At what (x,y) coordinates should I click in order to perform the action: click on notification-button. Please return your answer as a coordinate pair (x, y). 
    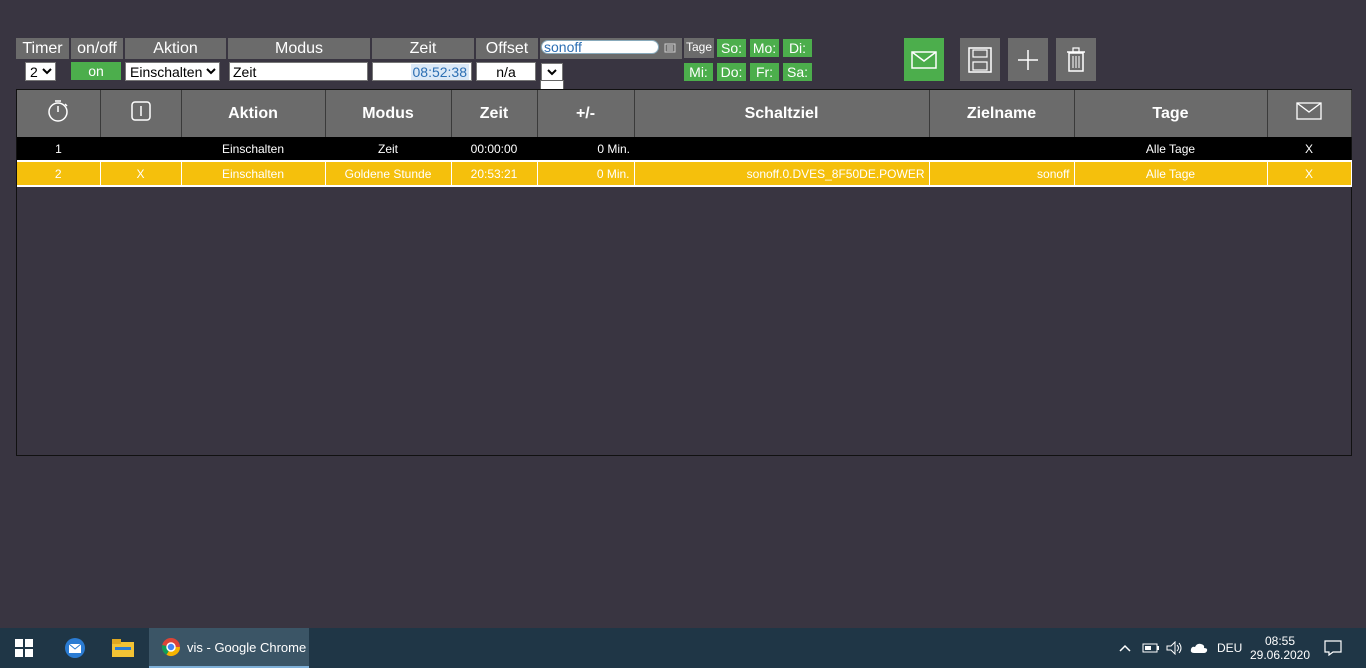
    Looking at the image, I should click on (1333, 648).